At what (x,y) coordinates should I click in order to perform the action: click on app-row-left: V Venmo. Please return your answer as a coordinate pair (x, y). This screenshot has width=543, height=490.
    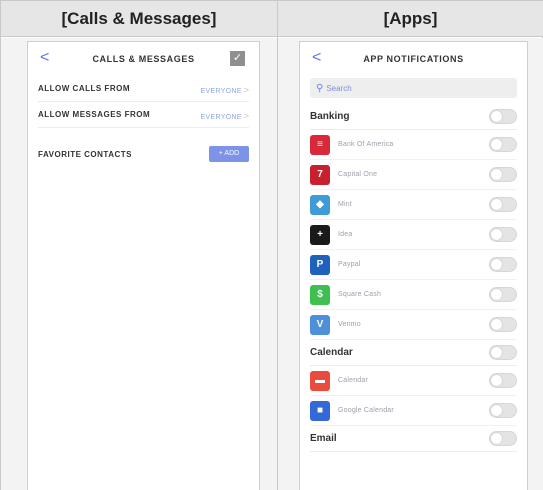
    Looking at the image, I should click on (335, 324).